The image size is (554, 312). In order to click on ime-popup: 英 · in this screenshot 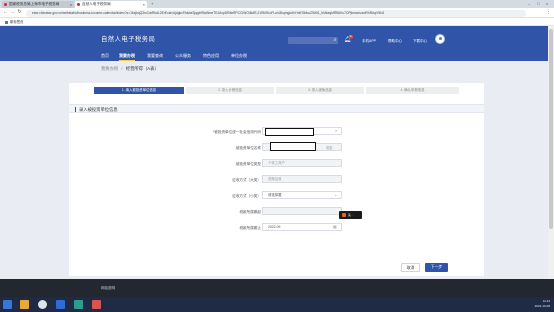, I will do `click(350, 215)`.